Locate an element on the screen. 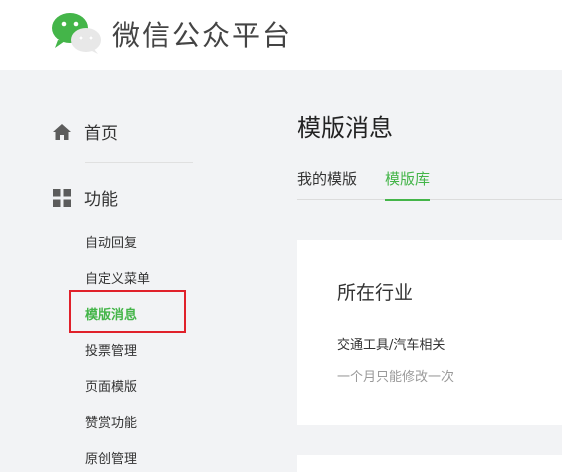  sidebar-item-vote-management: 投票管理 is located at coordinates (111, 349).